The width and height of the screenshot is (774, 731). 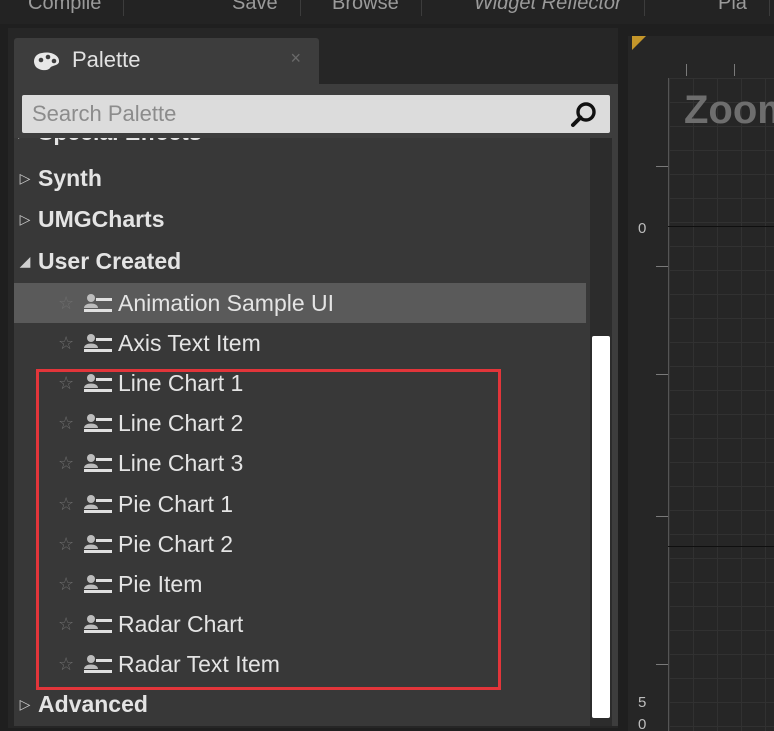 I want to click on save-button: Save, so click(x=255, y=8).